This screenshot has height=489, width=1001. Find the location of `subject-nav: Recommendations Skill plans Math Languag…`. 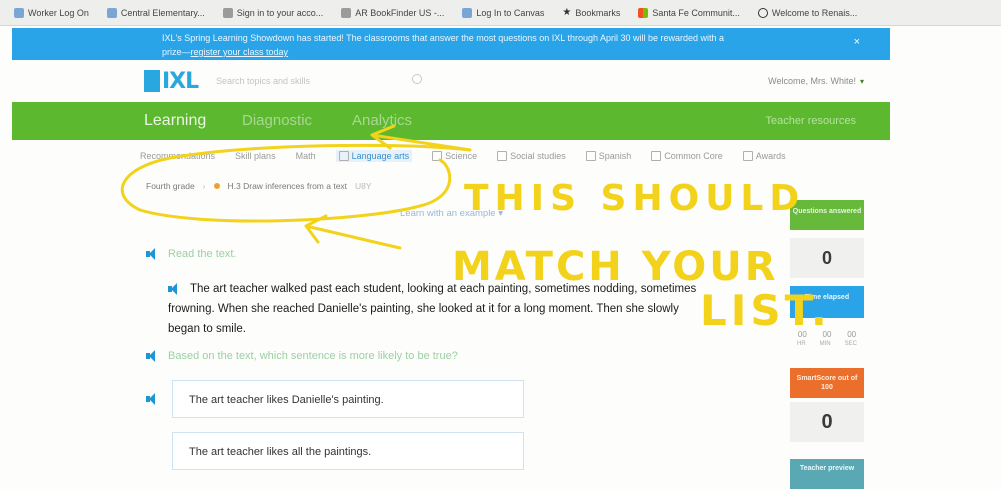

subject-nav: Recommendations Skill plans Math Languag… is located at coordinates (510, 156).